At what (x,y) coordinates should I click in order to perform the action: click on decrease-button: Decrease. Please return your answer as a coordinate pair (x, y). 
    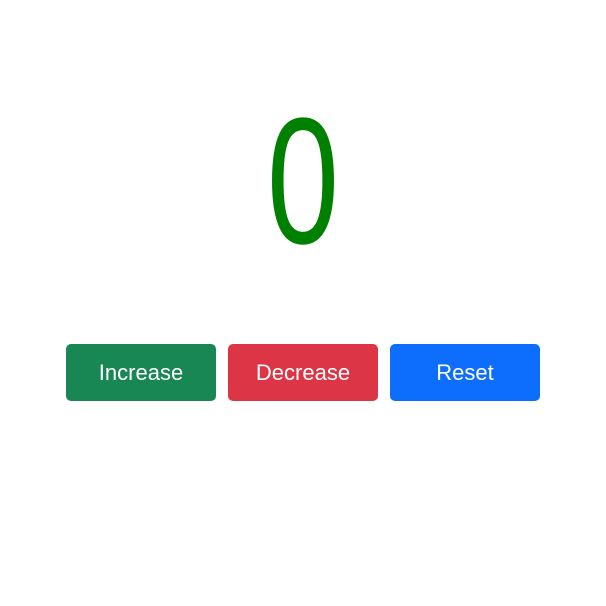
    Looking at the image, I should click on (303, 372).